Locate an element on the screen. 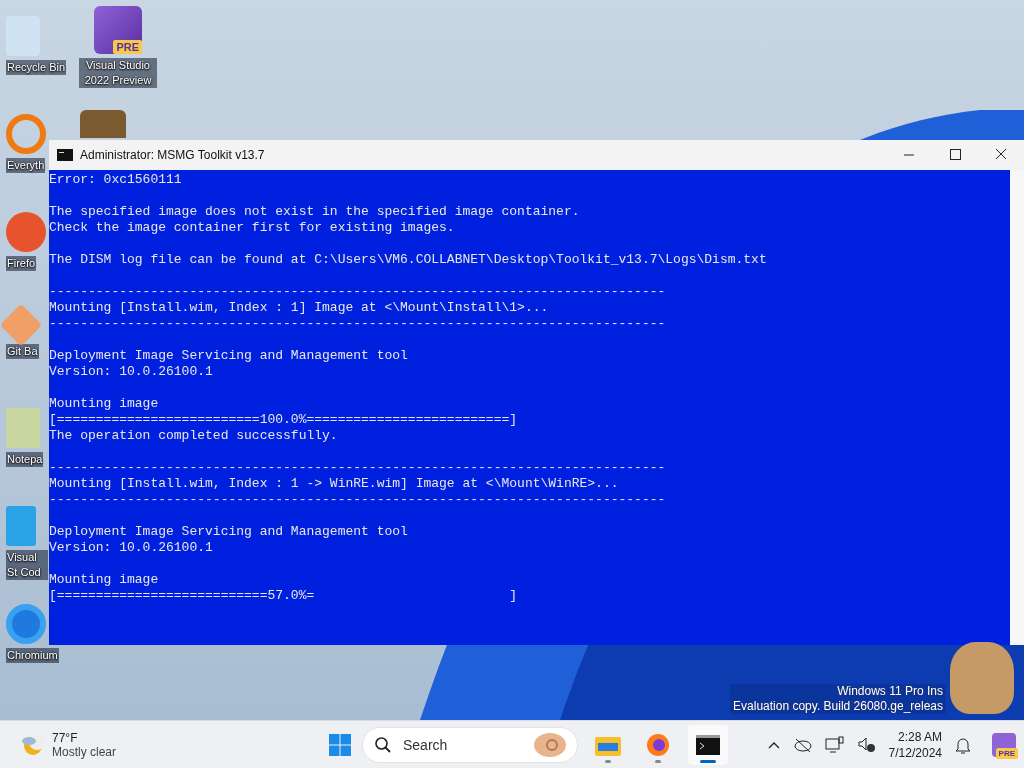  shell-icon is located at coordinates (550, 745).